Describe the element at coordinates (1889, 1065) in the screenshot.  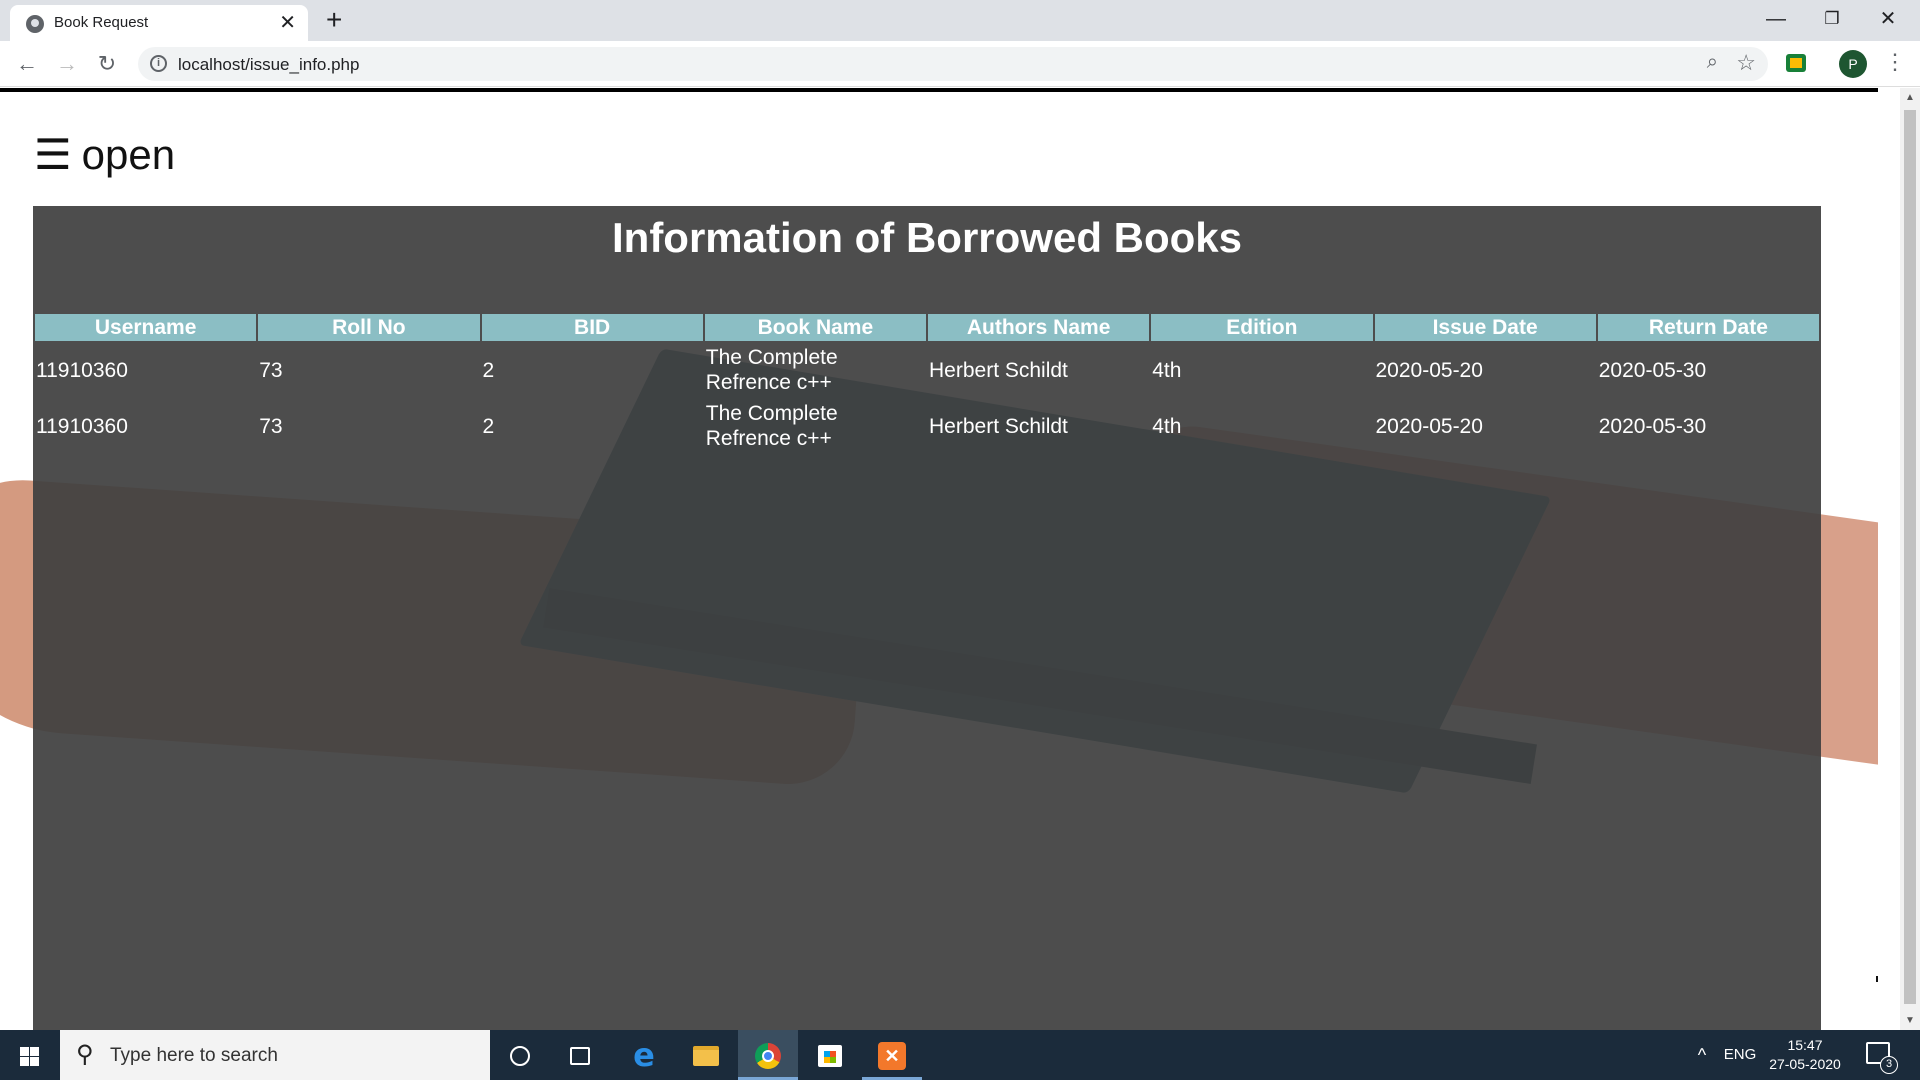
I see `notification-count-badge: 3` at that location.